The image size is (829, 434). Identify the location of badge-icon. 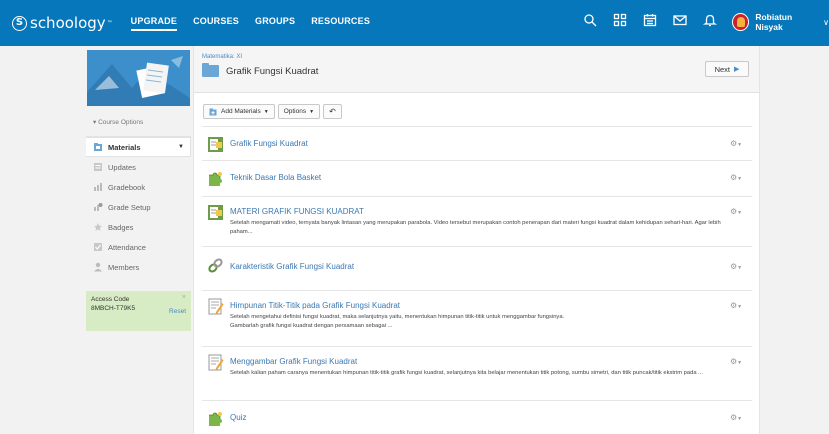
(98, 227).